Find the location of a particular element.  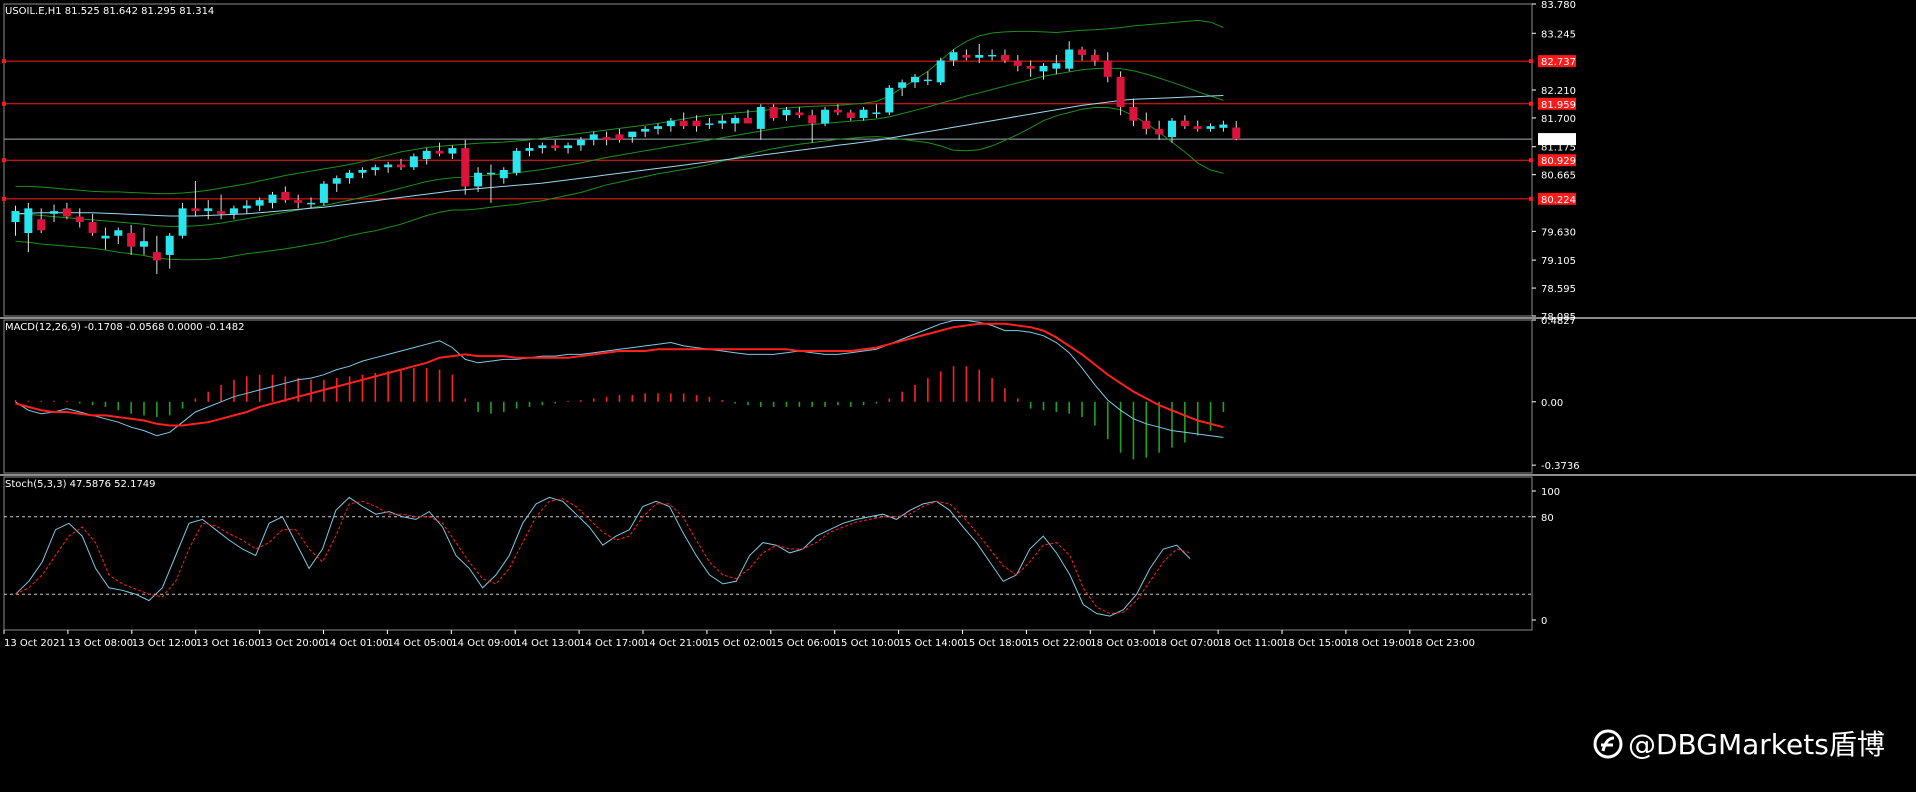

time-tick-label: 13 Oct 16:00 is located at coordinates (228, 643).